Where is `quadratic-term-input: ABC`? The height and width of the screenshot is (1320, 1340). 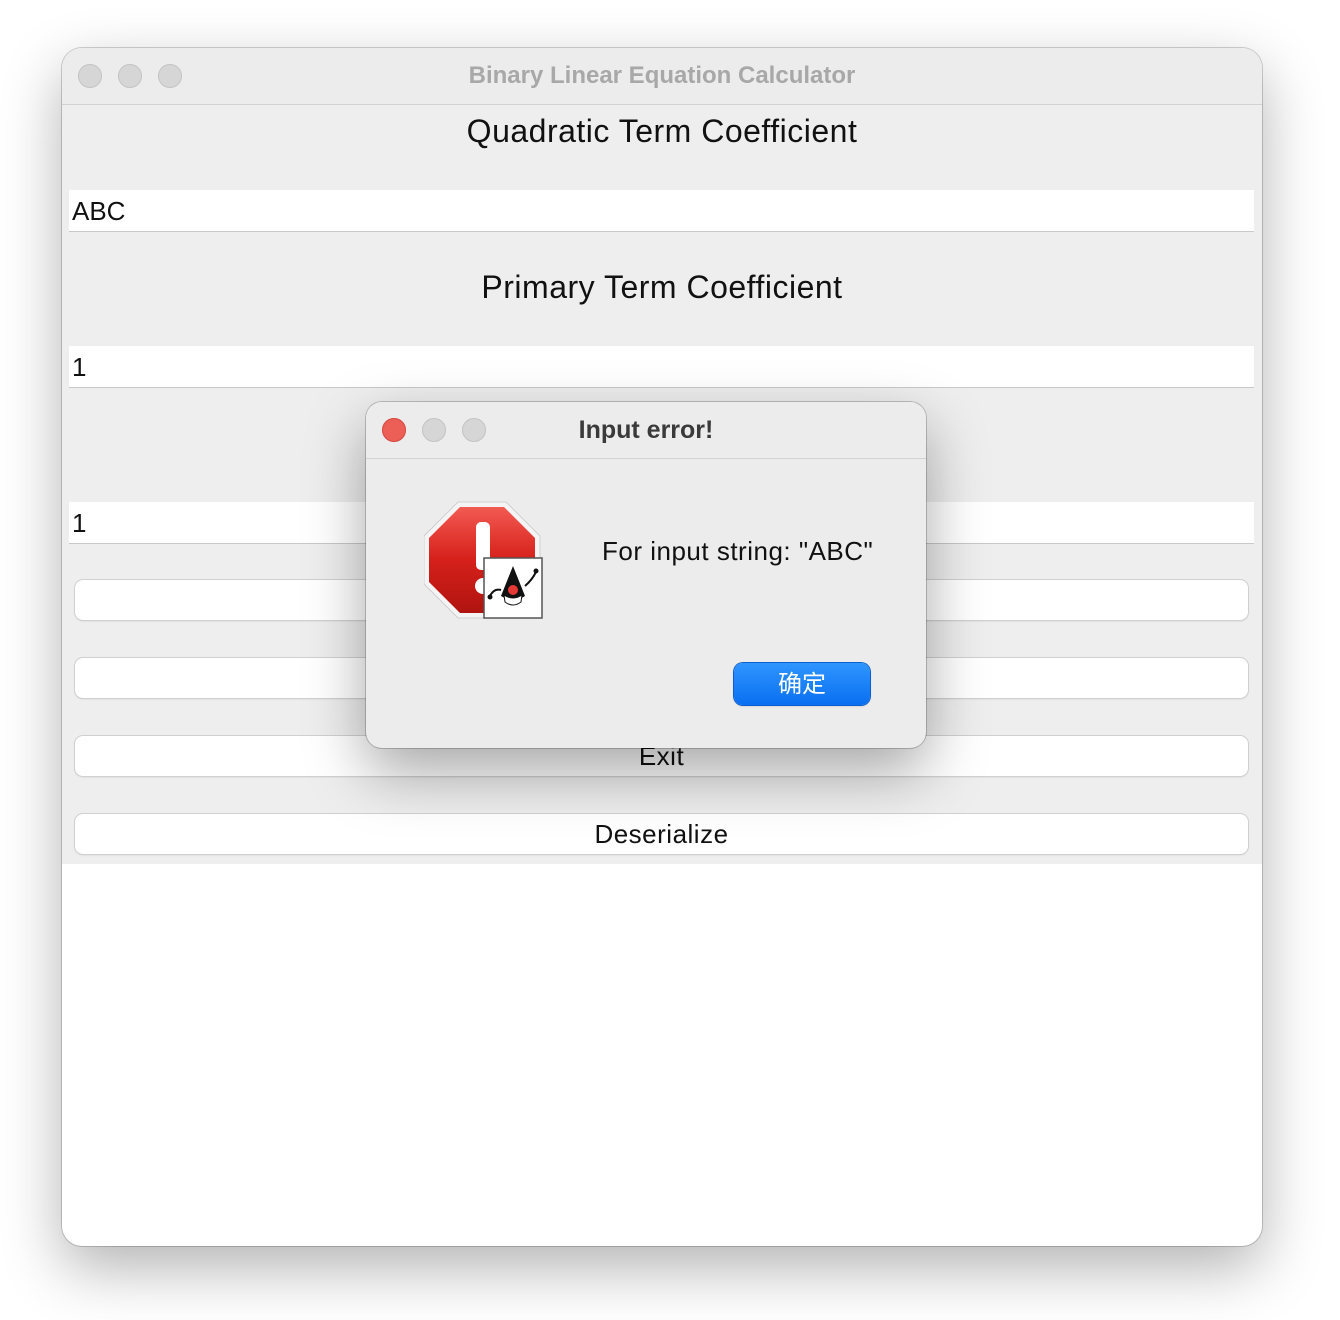
quadratic-term-input: ABC is located at coordinates (661, 211).